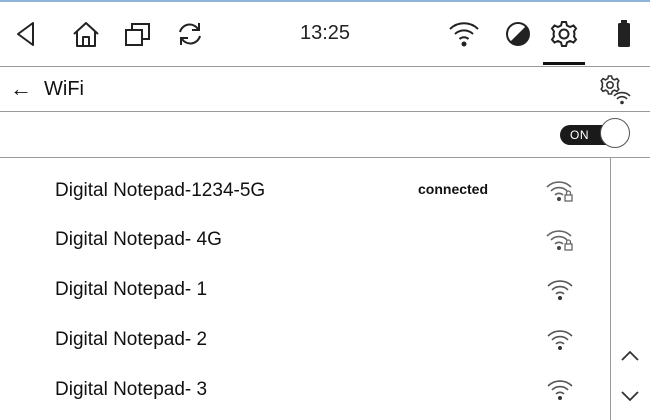 The image size is (650, 420). What do you see at coordinates (325, 89) in the screenshot?
I see `title-bar: ← WiFi` at bounding box center [325, 89].